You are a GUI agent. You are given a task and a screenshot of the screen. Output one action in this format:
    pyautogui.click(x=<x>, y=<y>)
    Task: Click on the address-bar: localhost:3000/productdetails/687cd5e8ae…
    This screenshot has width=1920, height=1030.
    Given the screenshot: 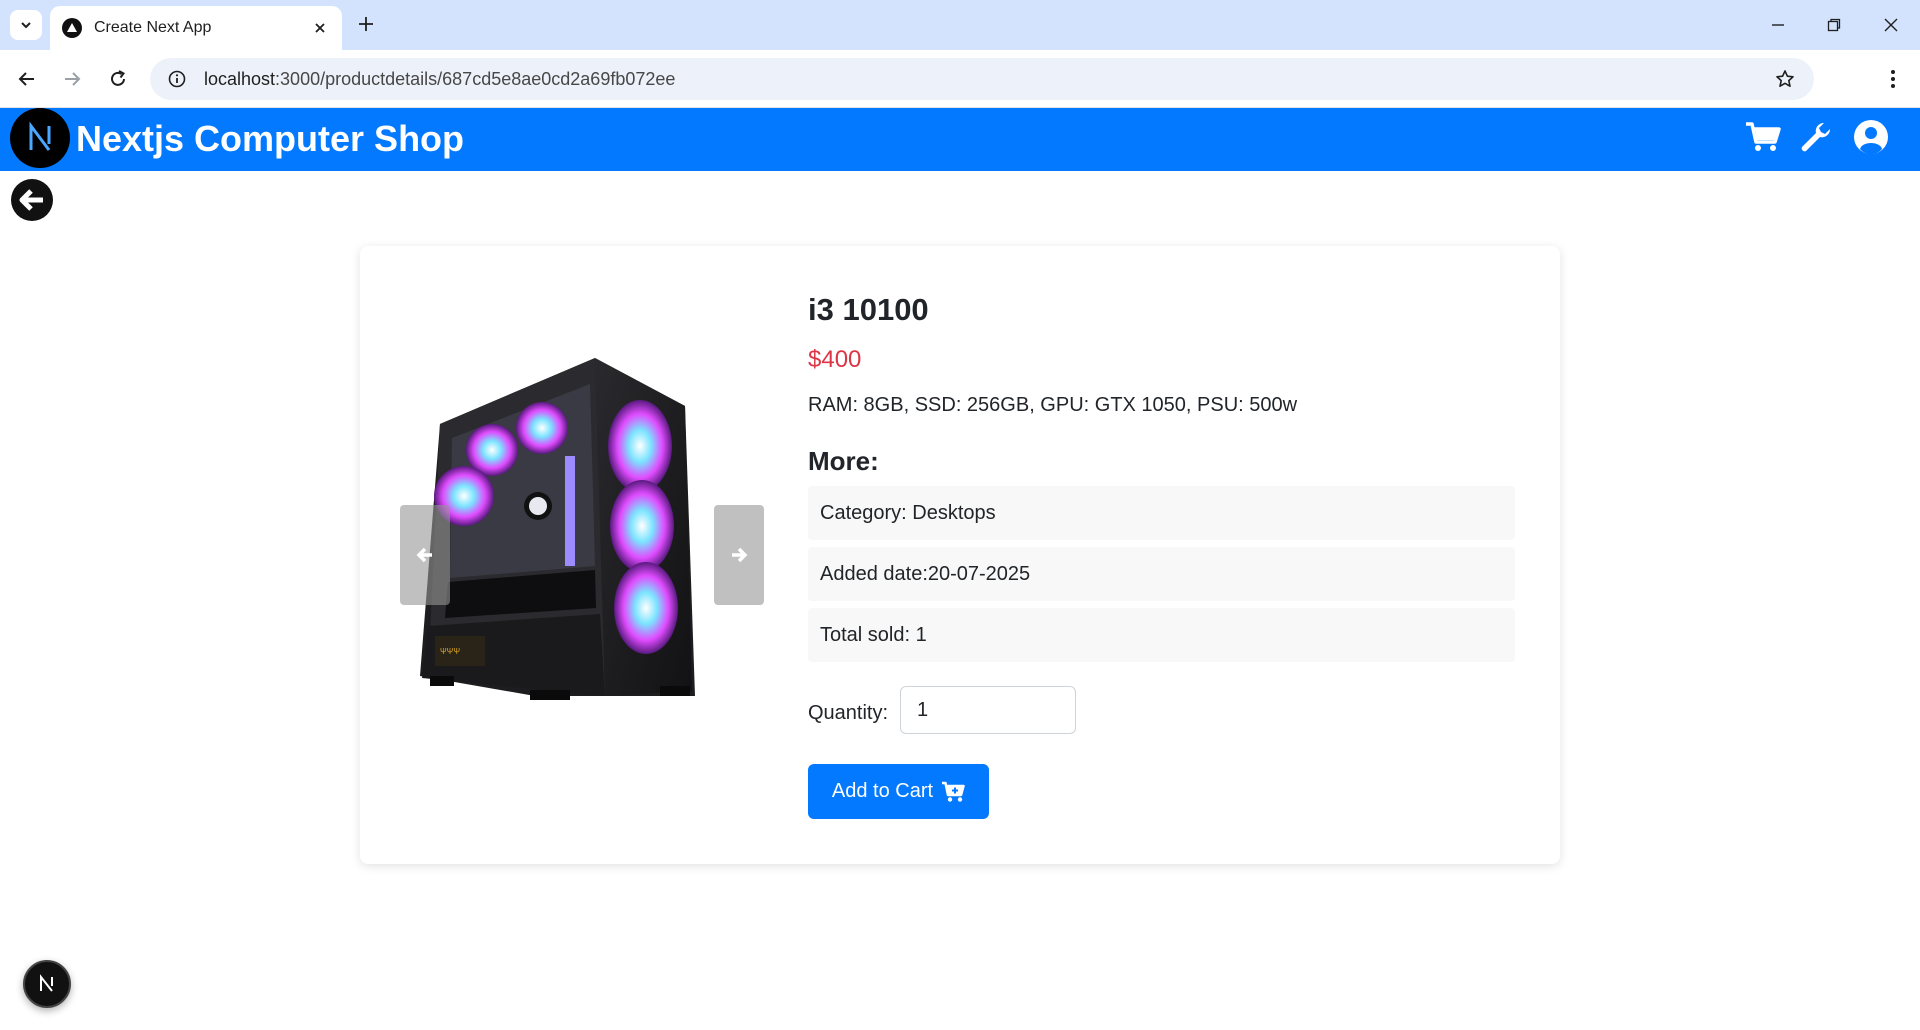 What is the action you would take?
    pyautogui.click(x=982, y=79)
    